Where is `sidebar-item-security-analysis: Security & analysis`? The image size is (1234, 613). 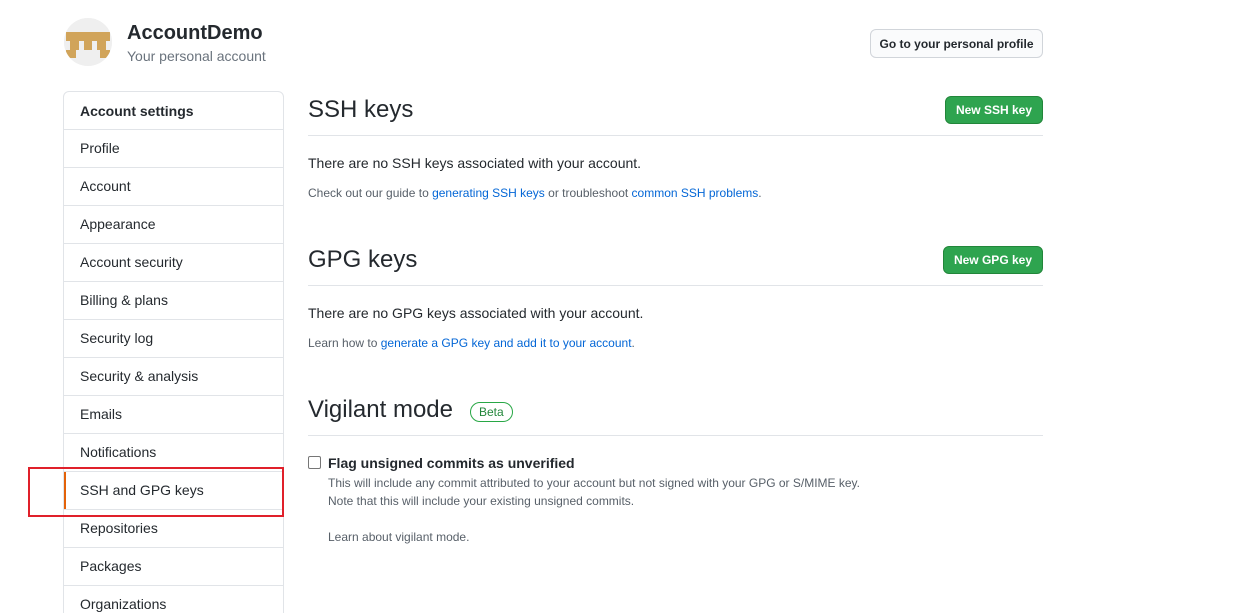
sidebar-item-security-analysis: Security & analysis is located at coordinates (173, 377).